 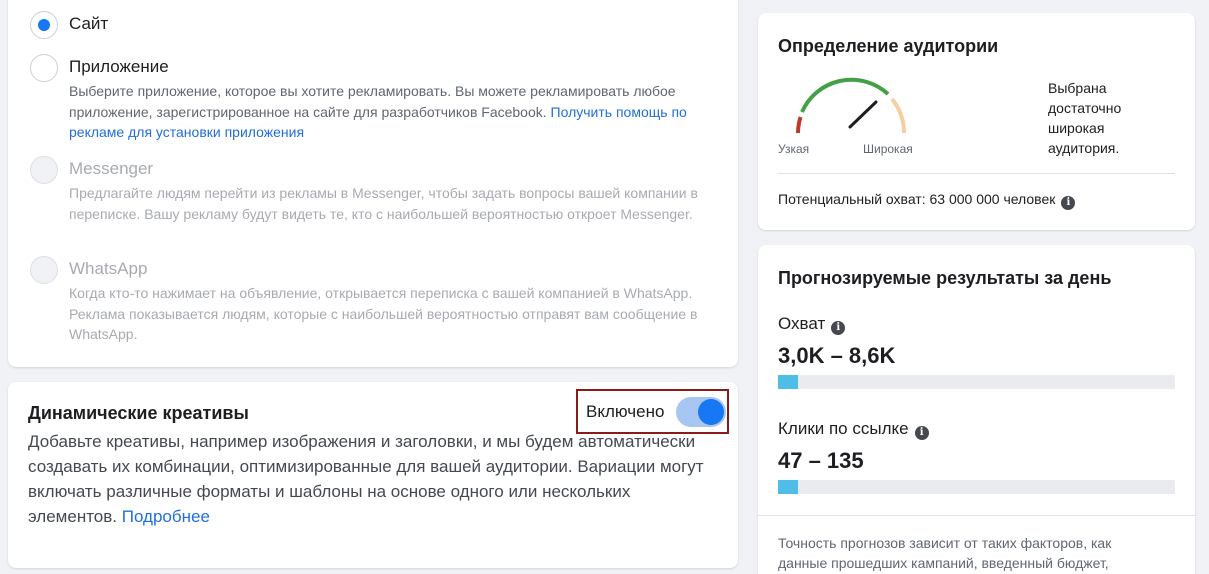 What do you see at coordinates (788, 487) in the screenshot?
I see `clicks-bar-fill` at bounding box center [788, 487].